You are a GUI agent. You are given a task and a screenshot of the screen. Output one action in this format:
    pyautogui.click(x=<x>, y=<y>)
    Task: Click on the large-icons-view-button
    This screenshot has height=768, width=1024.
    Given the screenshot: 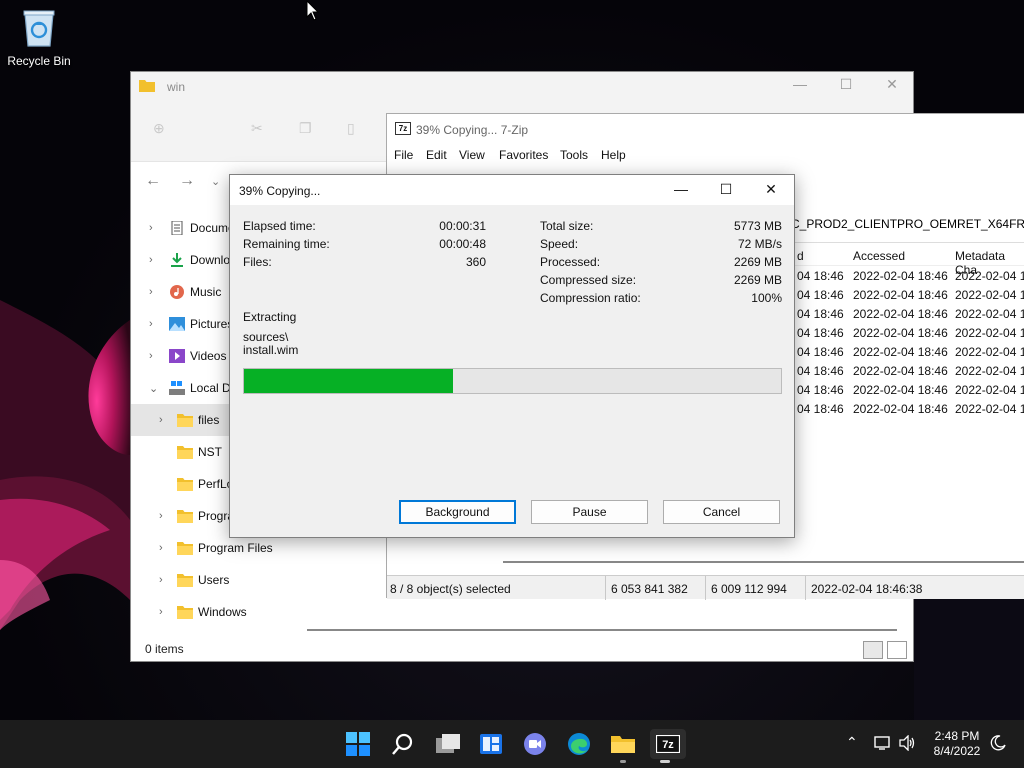 What is the action you would take?
    pyautogui.click(x=897, y=650)
    